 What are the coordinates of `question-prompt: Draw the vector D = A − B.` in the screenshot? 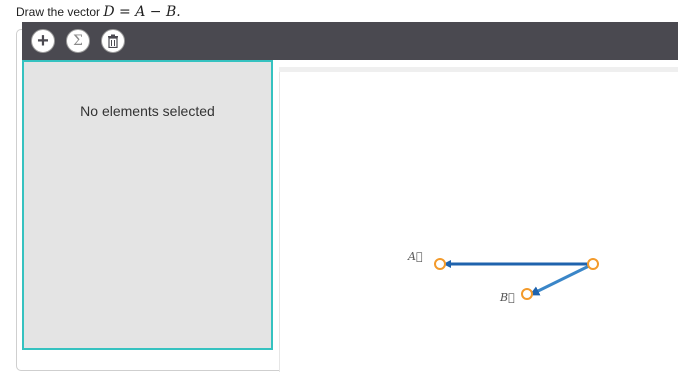 It's located at (98, 12).